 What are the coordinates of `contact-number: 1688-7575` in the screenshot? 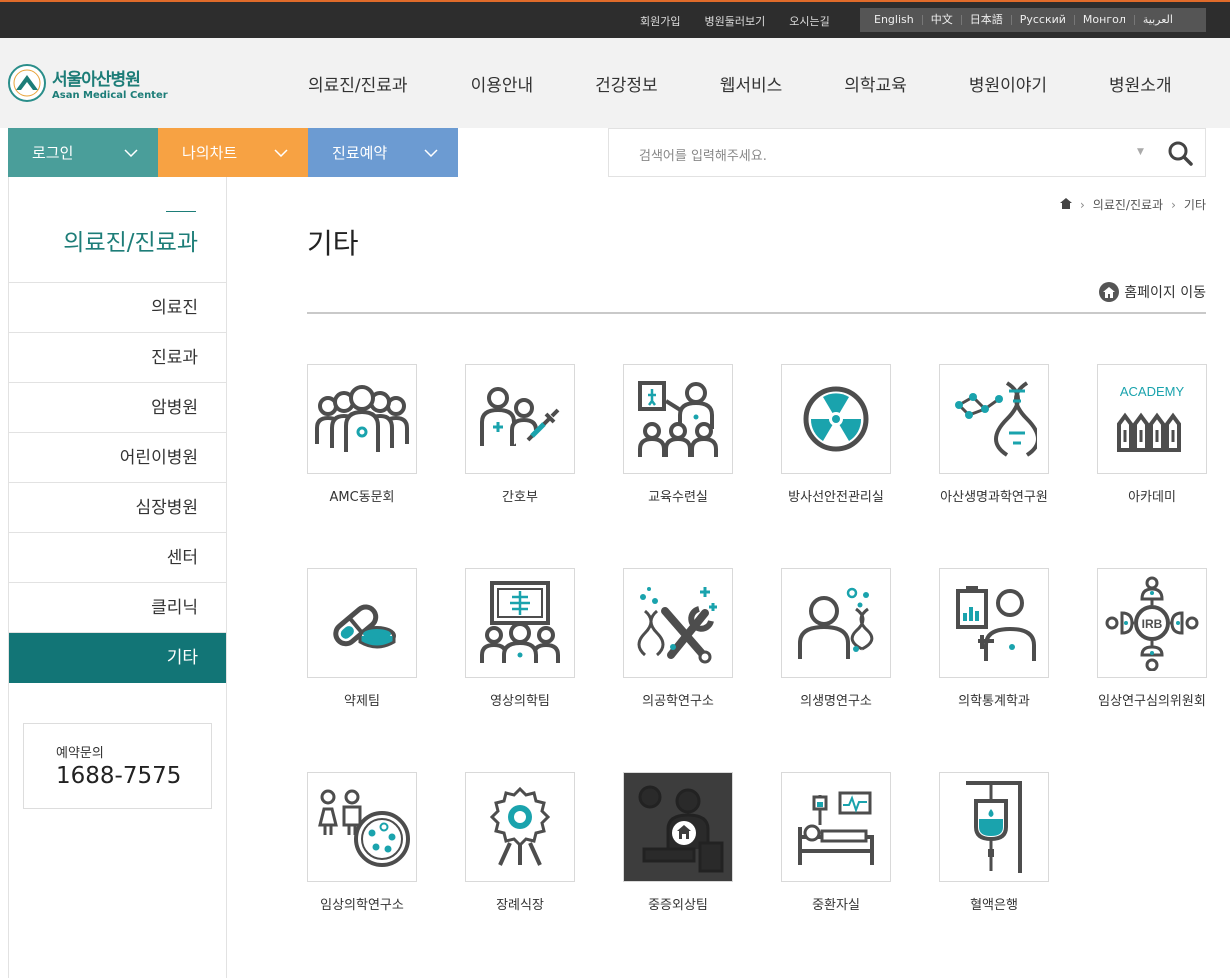 It's located at (119, 776).